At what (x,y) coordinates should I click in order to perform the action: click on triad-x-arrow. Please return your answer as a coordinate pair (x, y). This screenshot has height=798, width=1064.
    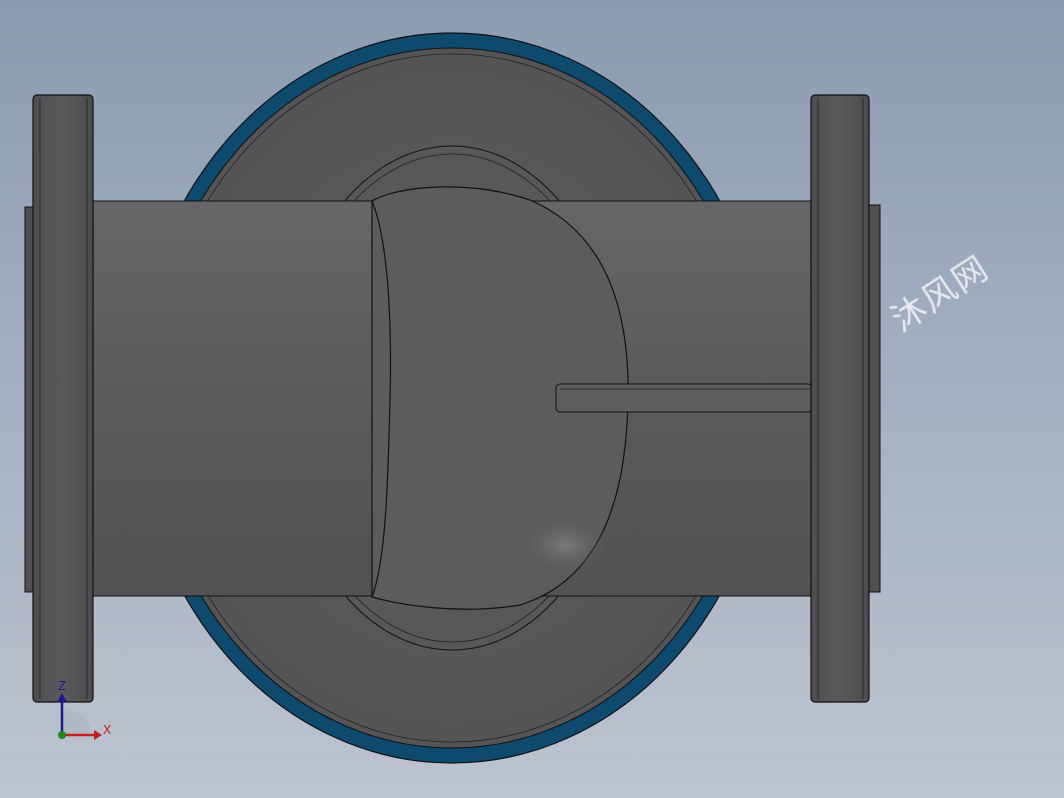
    Looking at the image, I should click on (98, 735).